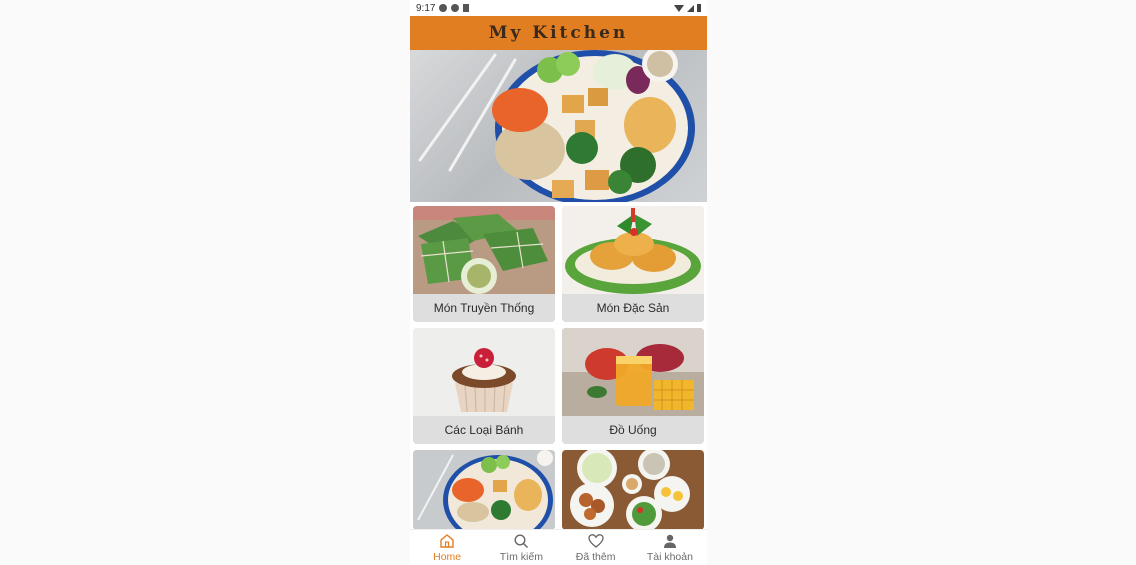  Describe the element at coordinates (595, 540) in the screenshot. I see `heart-icon` at that location.